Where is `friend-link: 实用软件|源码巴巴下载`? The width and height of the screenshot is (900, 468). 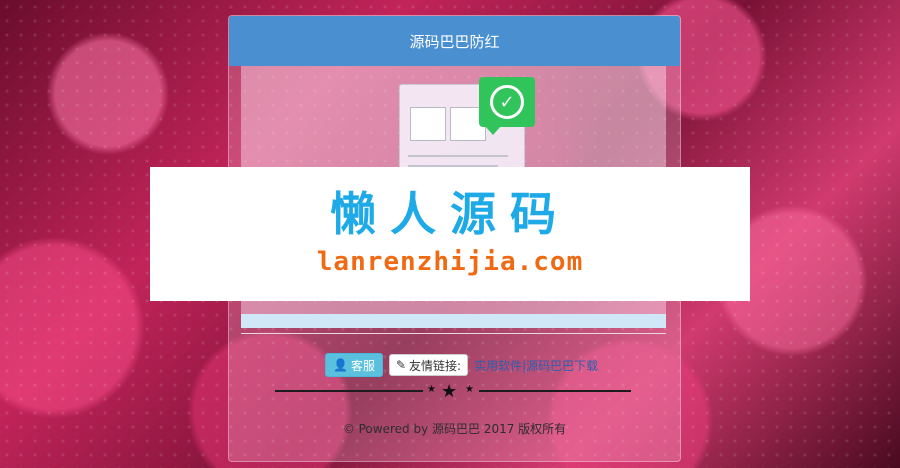 friend-link: 实用软件|源码巴巴下载 is located at coordinates (536, 365).